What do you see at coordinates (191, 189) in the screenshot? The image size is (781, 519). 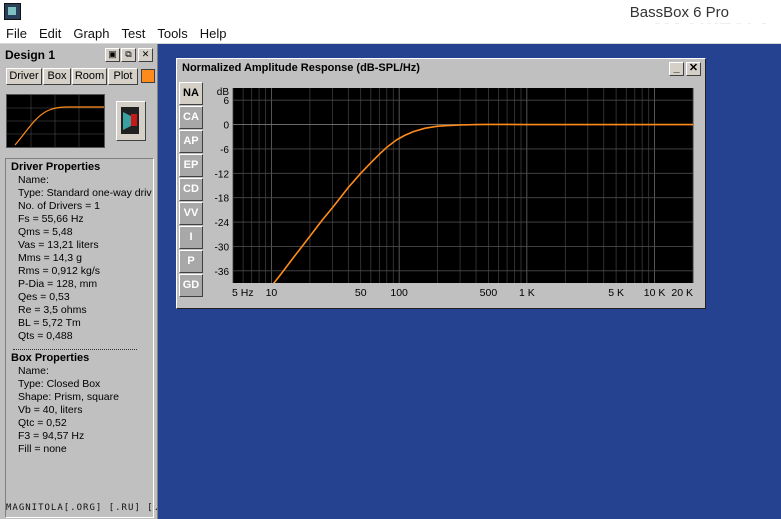 I see `tab-cd: CD` at bounding box center [191, 189].